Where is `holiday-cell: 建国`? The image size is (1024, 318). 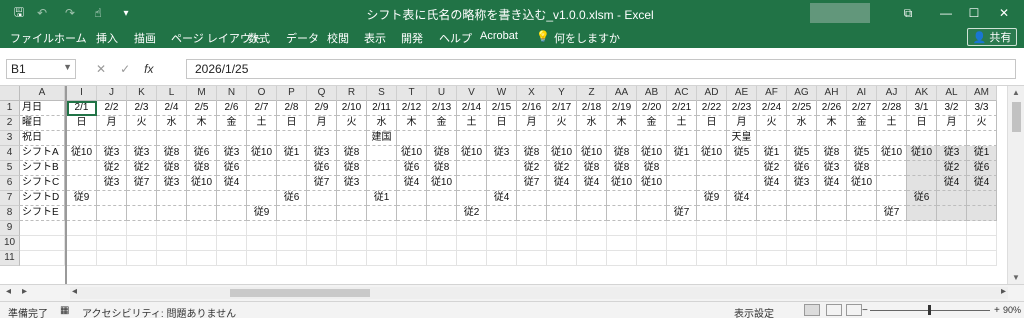
holiday-cell: 建国 is located at coordinates (382, 138).